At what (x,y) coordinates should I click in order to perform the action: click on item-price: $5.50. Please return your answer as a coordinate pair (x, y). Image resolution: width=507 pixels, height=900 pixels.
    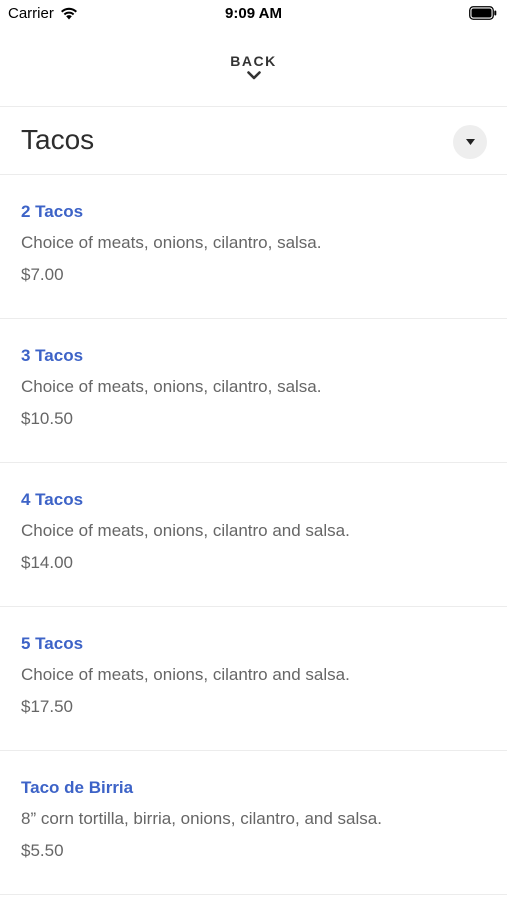
    Looking at the image, I should click on (42, 850).